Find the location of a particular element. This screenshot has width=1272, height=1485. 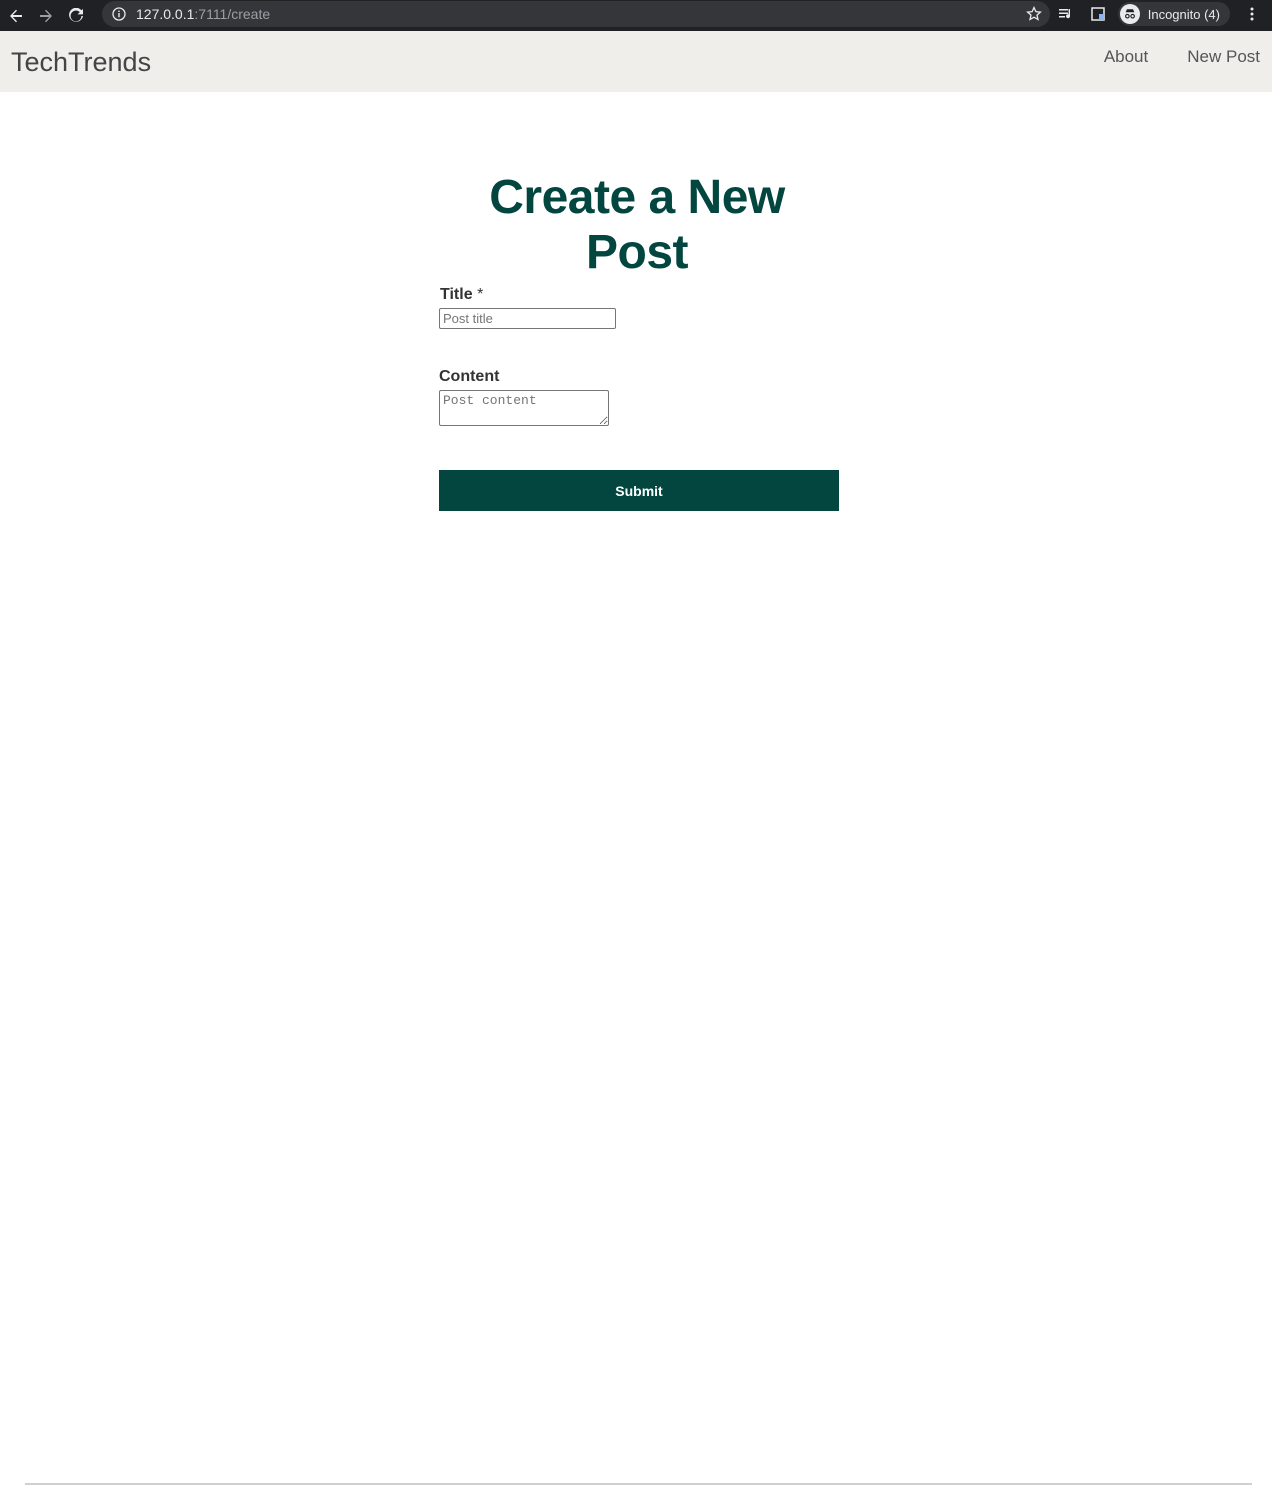

browser-menu-button is located at coordinates (1252, 14).